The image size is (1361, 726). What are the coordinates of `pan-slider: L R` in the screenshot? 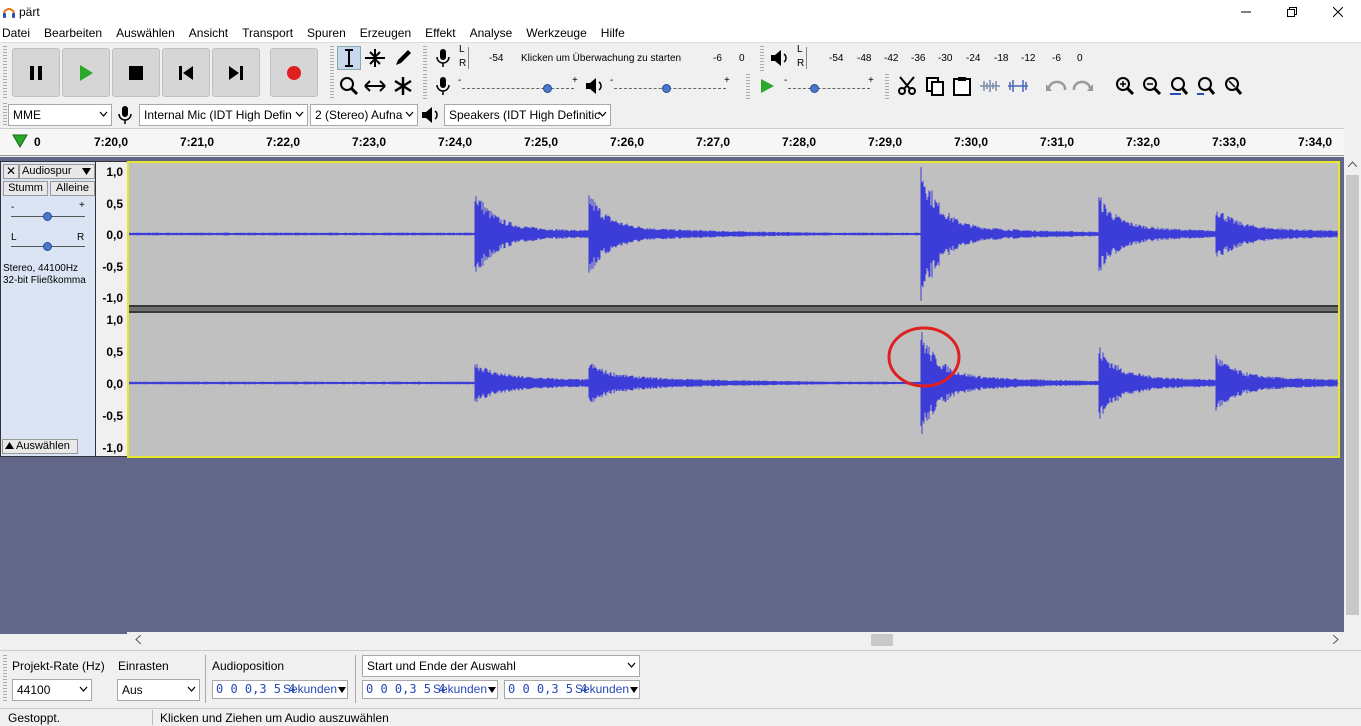 It's located at (49, 241).